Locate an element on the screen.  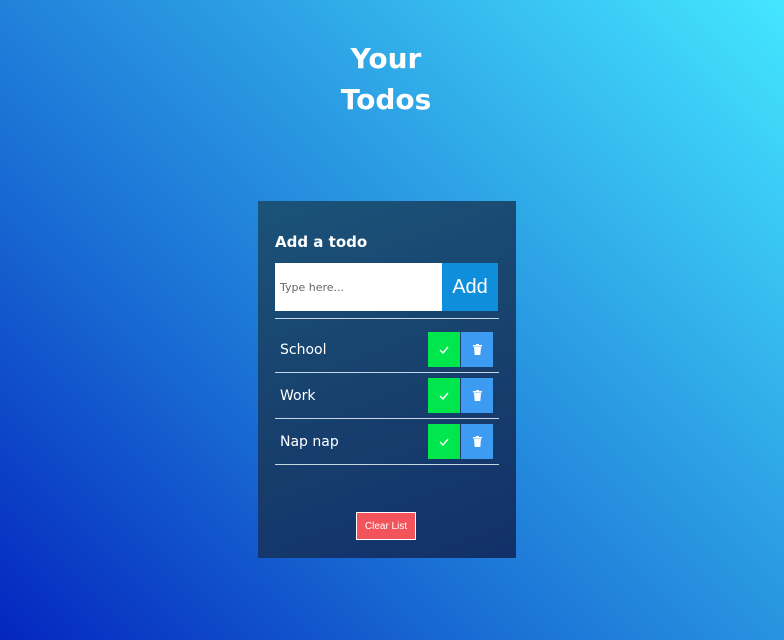
todo-list: School Work Nap nap is located at coordinates (387, 396).